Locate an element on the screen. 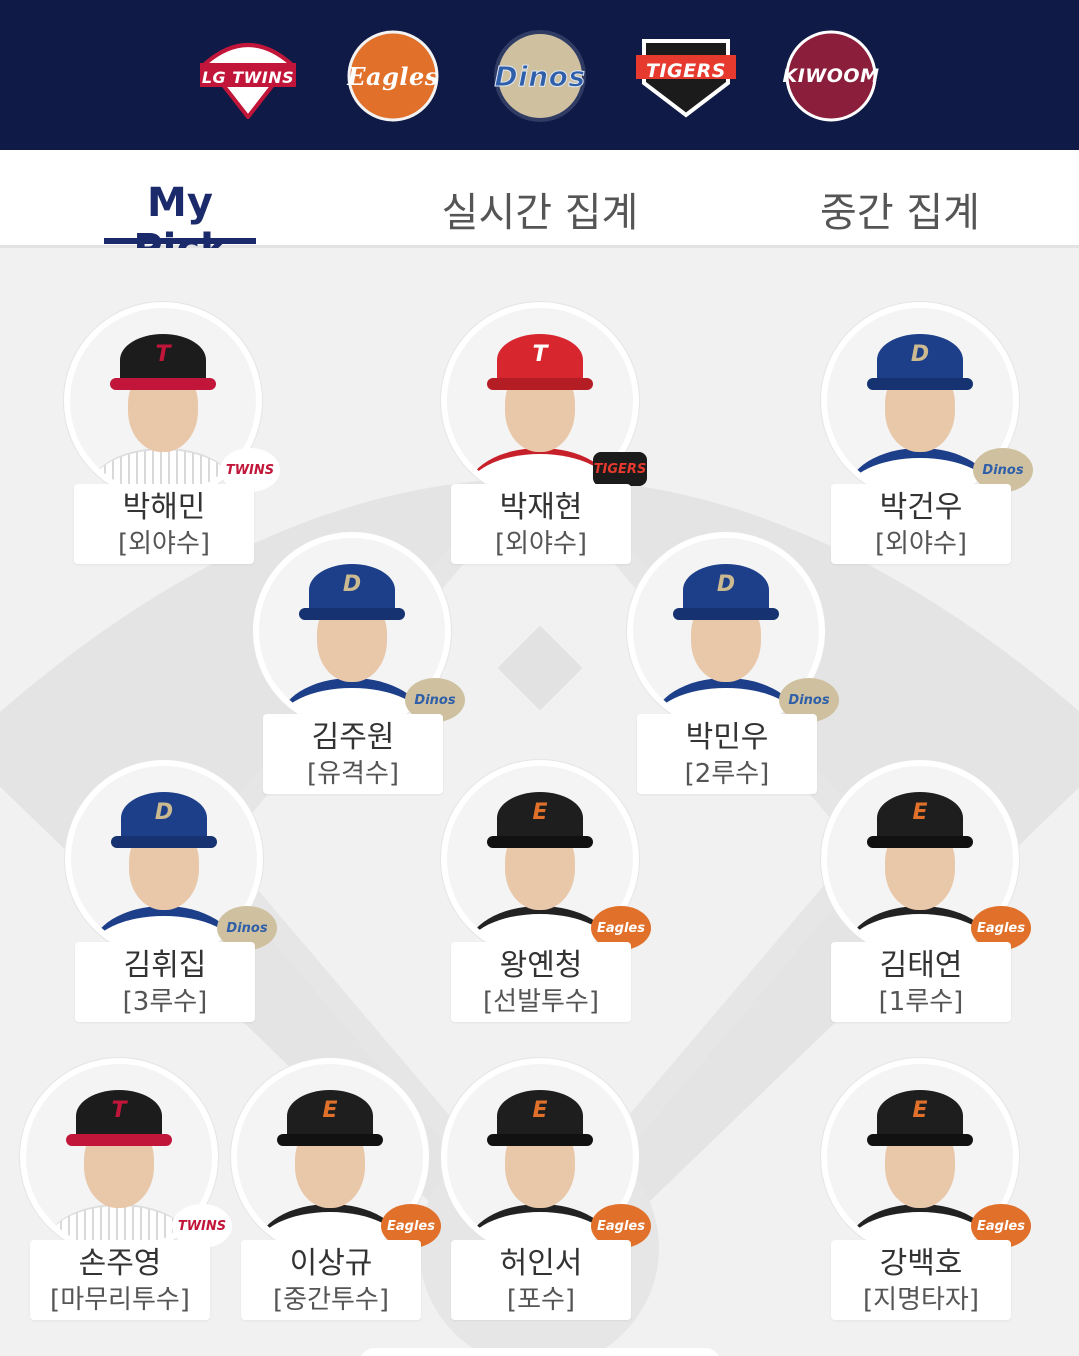 The height and width of the screenshot is (1356, 1079). kiwoom-logo: KIWOOM is located at coordinates (831, 76).